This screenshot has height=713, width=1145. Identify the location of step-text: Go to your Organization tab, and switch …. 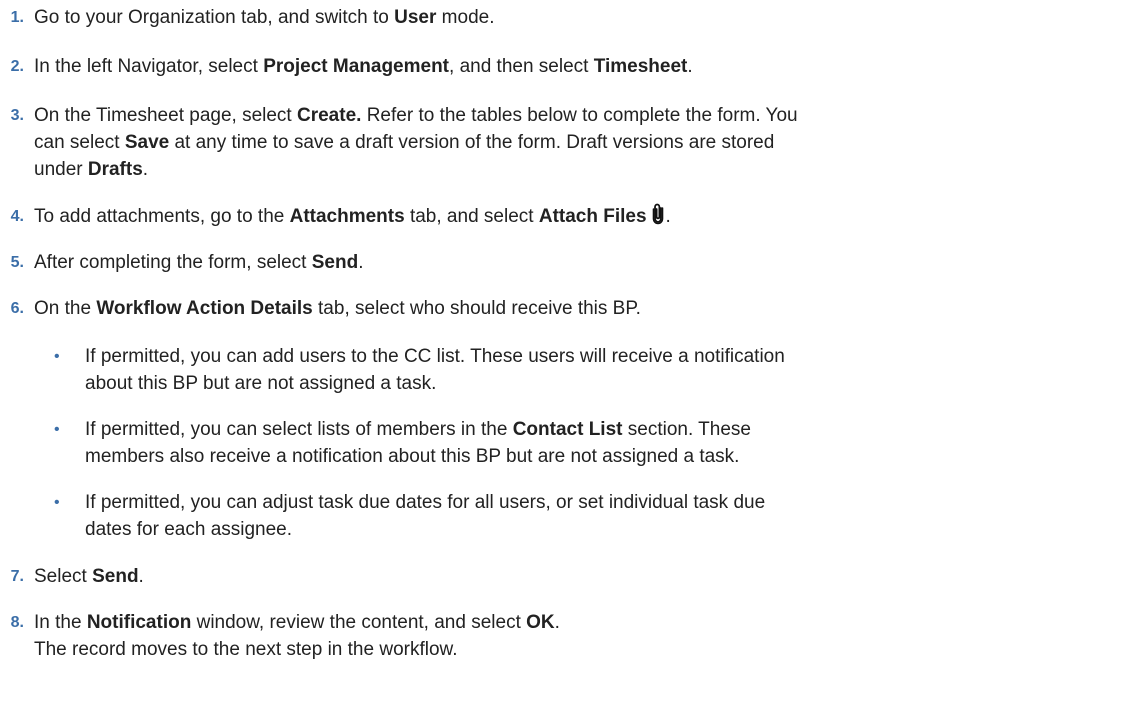
(264, 17).